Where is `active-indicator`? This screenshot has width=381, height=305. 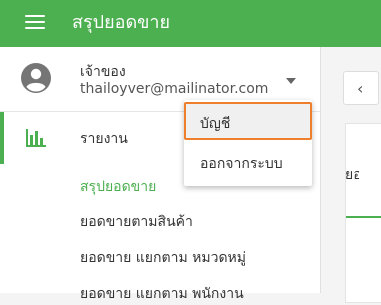 active-indicator is located at coordinates (2, 138).